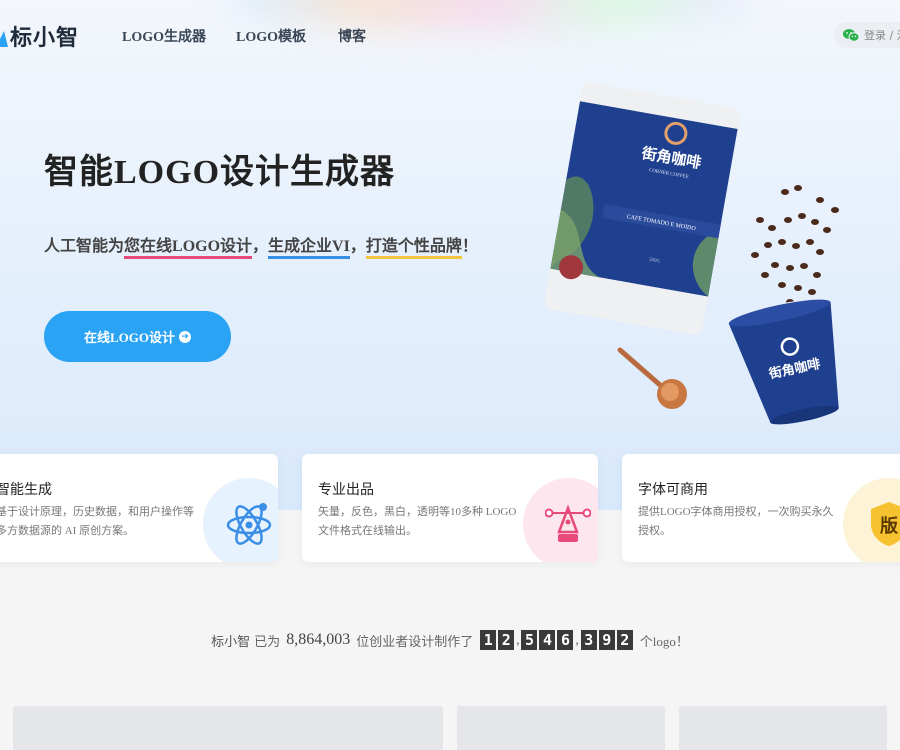 The width and height of the screenshot is (900, 750). I want to click on hero-subtitle: 人工智能为您在线LOGO设计，生成企业VI，打造个性品牌！, so click(261, 245).